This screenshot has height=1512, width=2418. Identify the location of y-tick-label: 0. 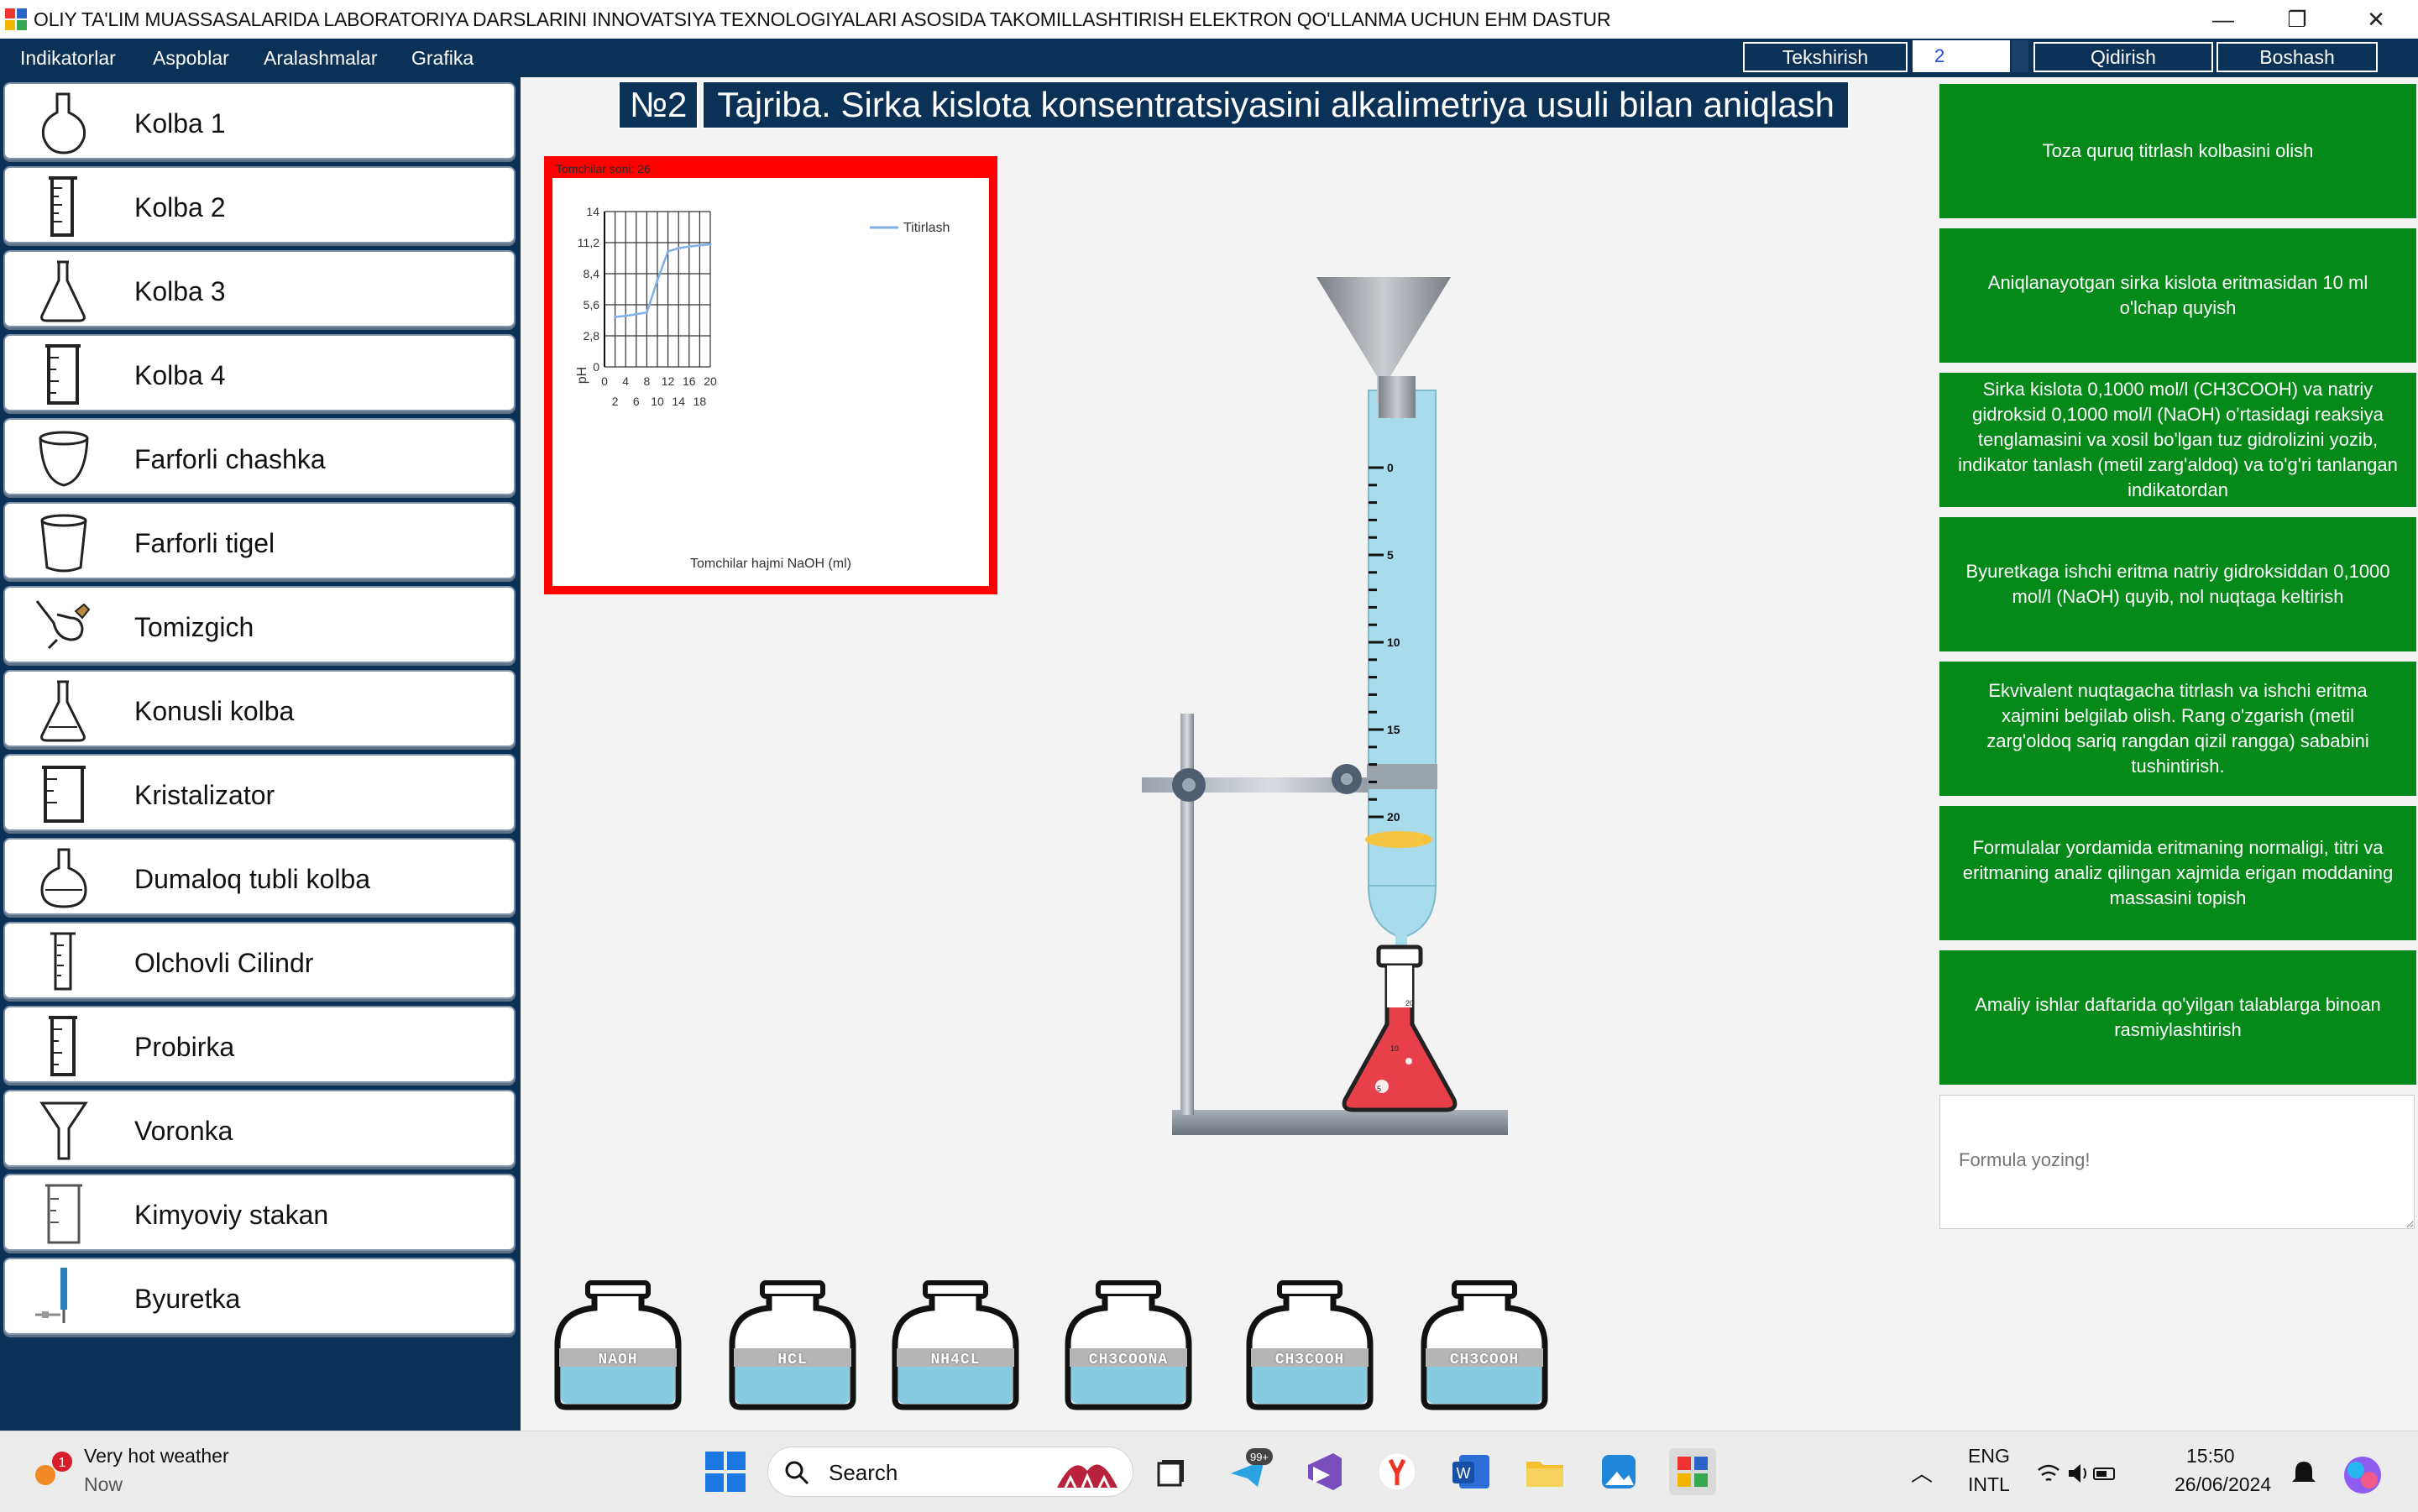
(596, 367).